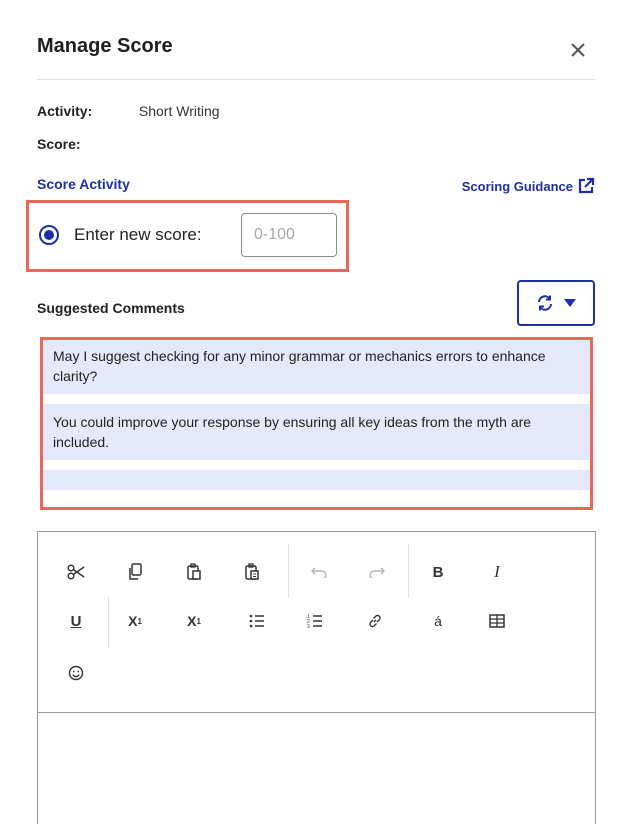 The height and width of the screenshot is (824, 632). What do you see at coordinates (545, 303) in the screenshot?
I see `refresh-icon` at bounding box center [545, 303].